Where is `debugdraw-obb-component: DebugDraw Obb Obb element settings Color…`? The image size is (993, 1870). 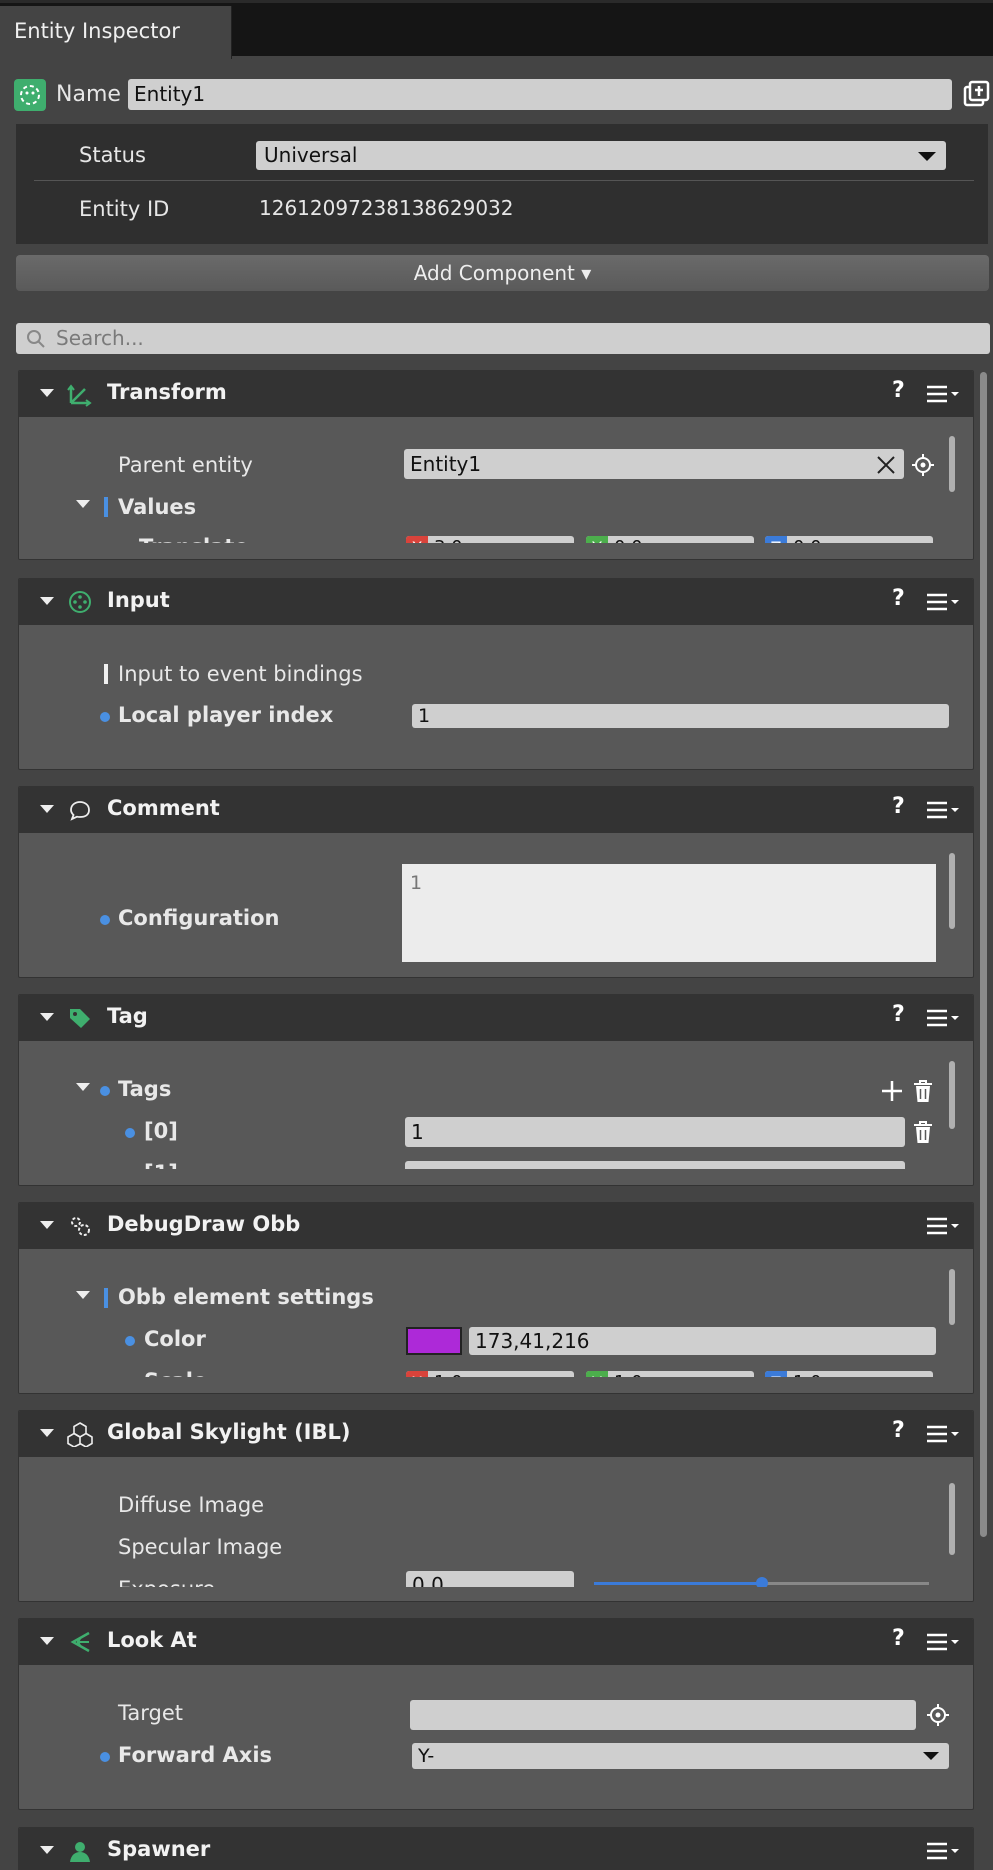
debugdraw-obb-component: DebugDraw Obb Obb element settings Color… is located at coordinates (496, 1298).